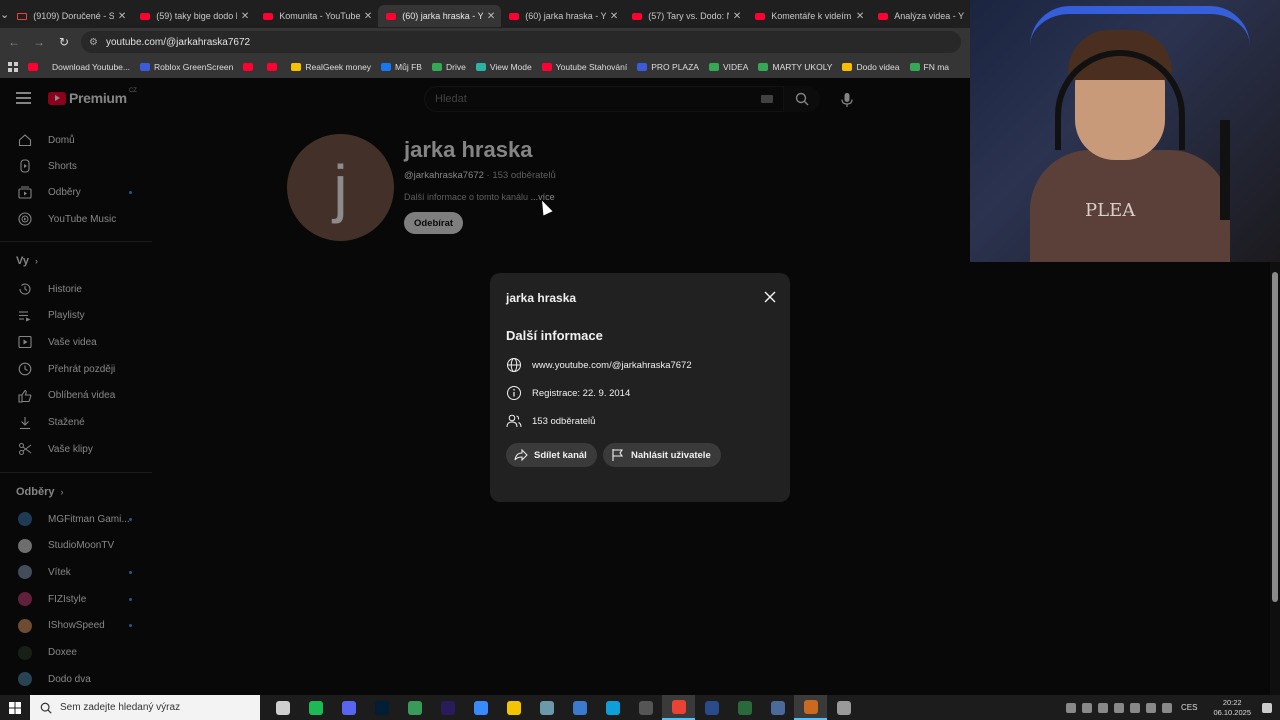  What do you see at coordinates (1275, 437) in the screenshot?
I see `scrollbar-thumb` at bounding box center [1275, 437].